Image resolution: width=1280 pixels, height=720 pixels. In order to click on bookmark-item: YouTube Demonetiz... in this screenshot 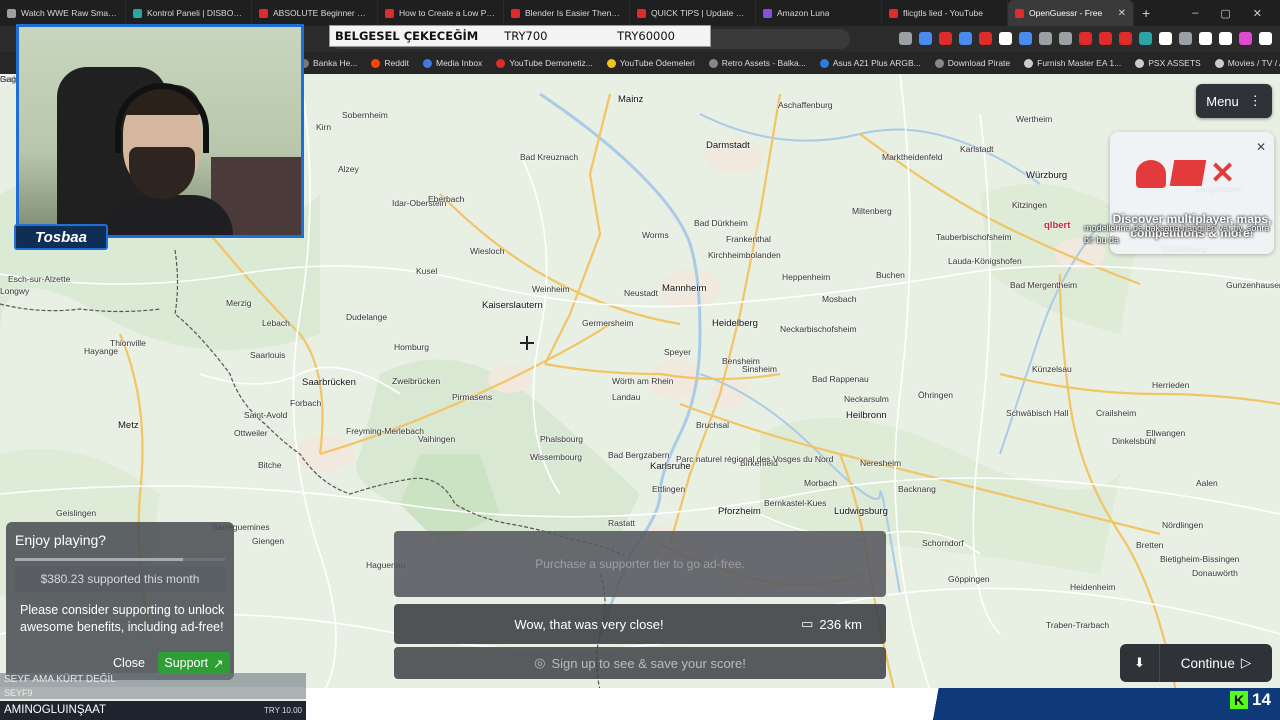, I will do `click(544, 63)`.